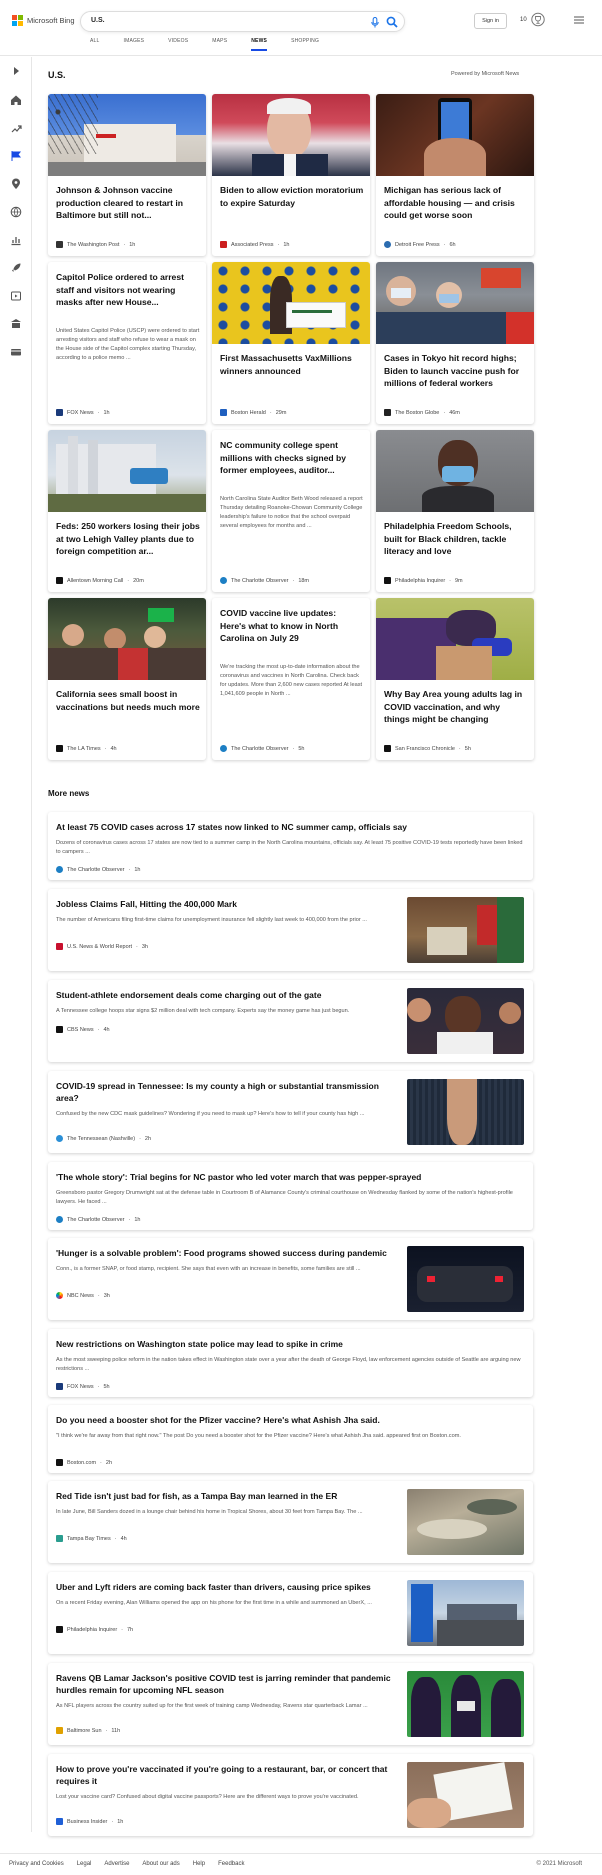 The image size is (602, 1875). What do you see at coordinates (95, 44) in the screenshot?
I see `tab-all: ALL` at bounding box center [95, 44].